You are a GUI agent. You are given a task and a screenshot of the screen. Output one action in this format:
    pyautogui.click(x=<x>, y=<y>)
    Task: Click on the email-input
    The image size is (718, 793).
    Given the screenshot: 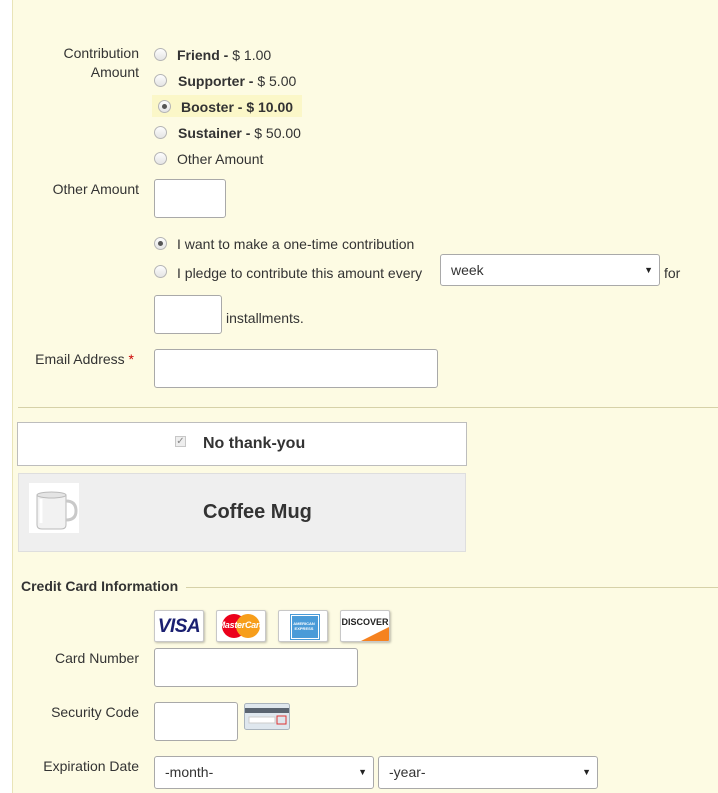 What is the action you would take?
    pyautogui.click(x=296, y=368)
    